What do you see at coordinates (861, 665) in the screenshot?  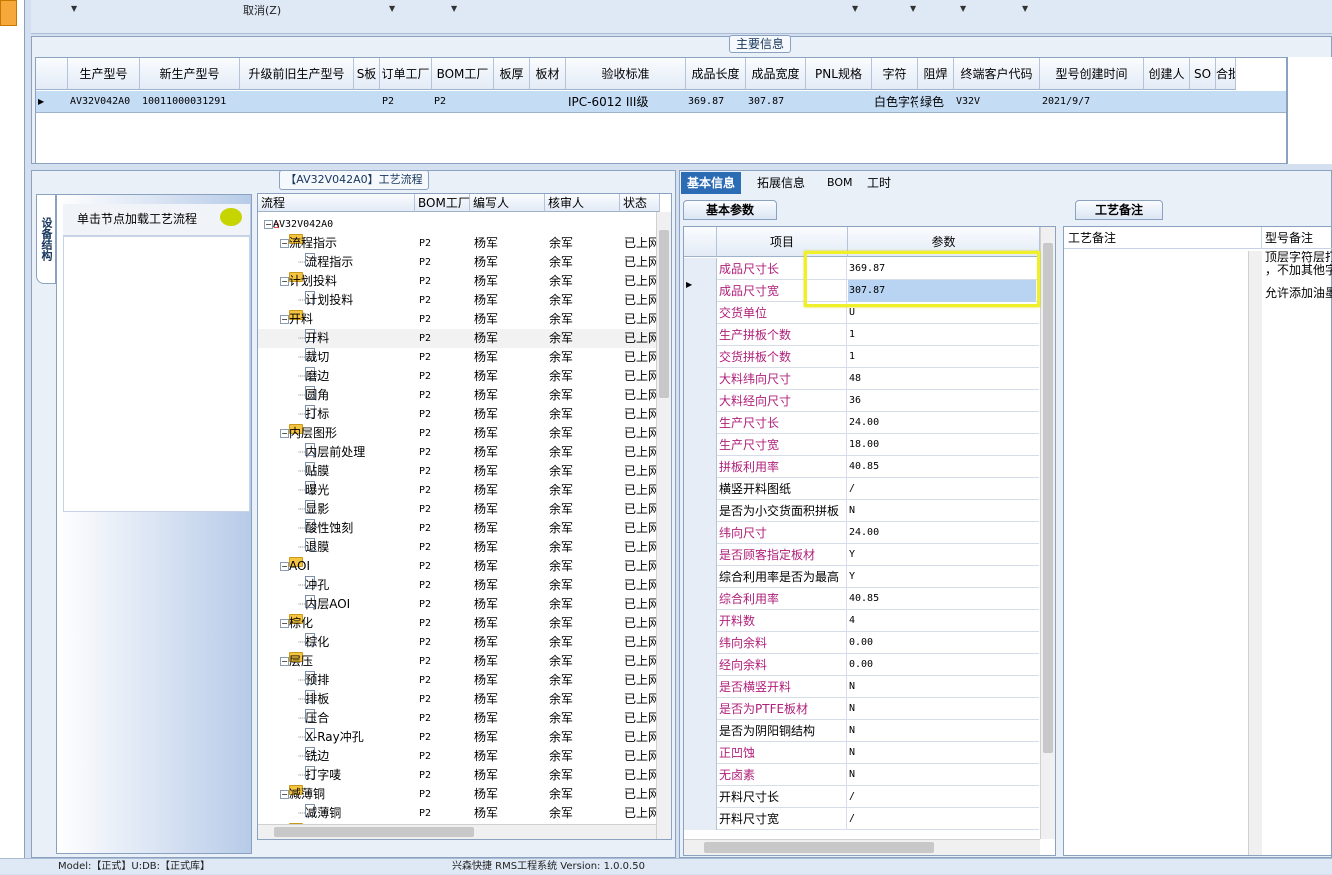 I see `param-row: 经向余料 0.00` at bounding box center [861, 665].